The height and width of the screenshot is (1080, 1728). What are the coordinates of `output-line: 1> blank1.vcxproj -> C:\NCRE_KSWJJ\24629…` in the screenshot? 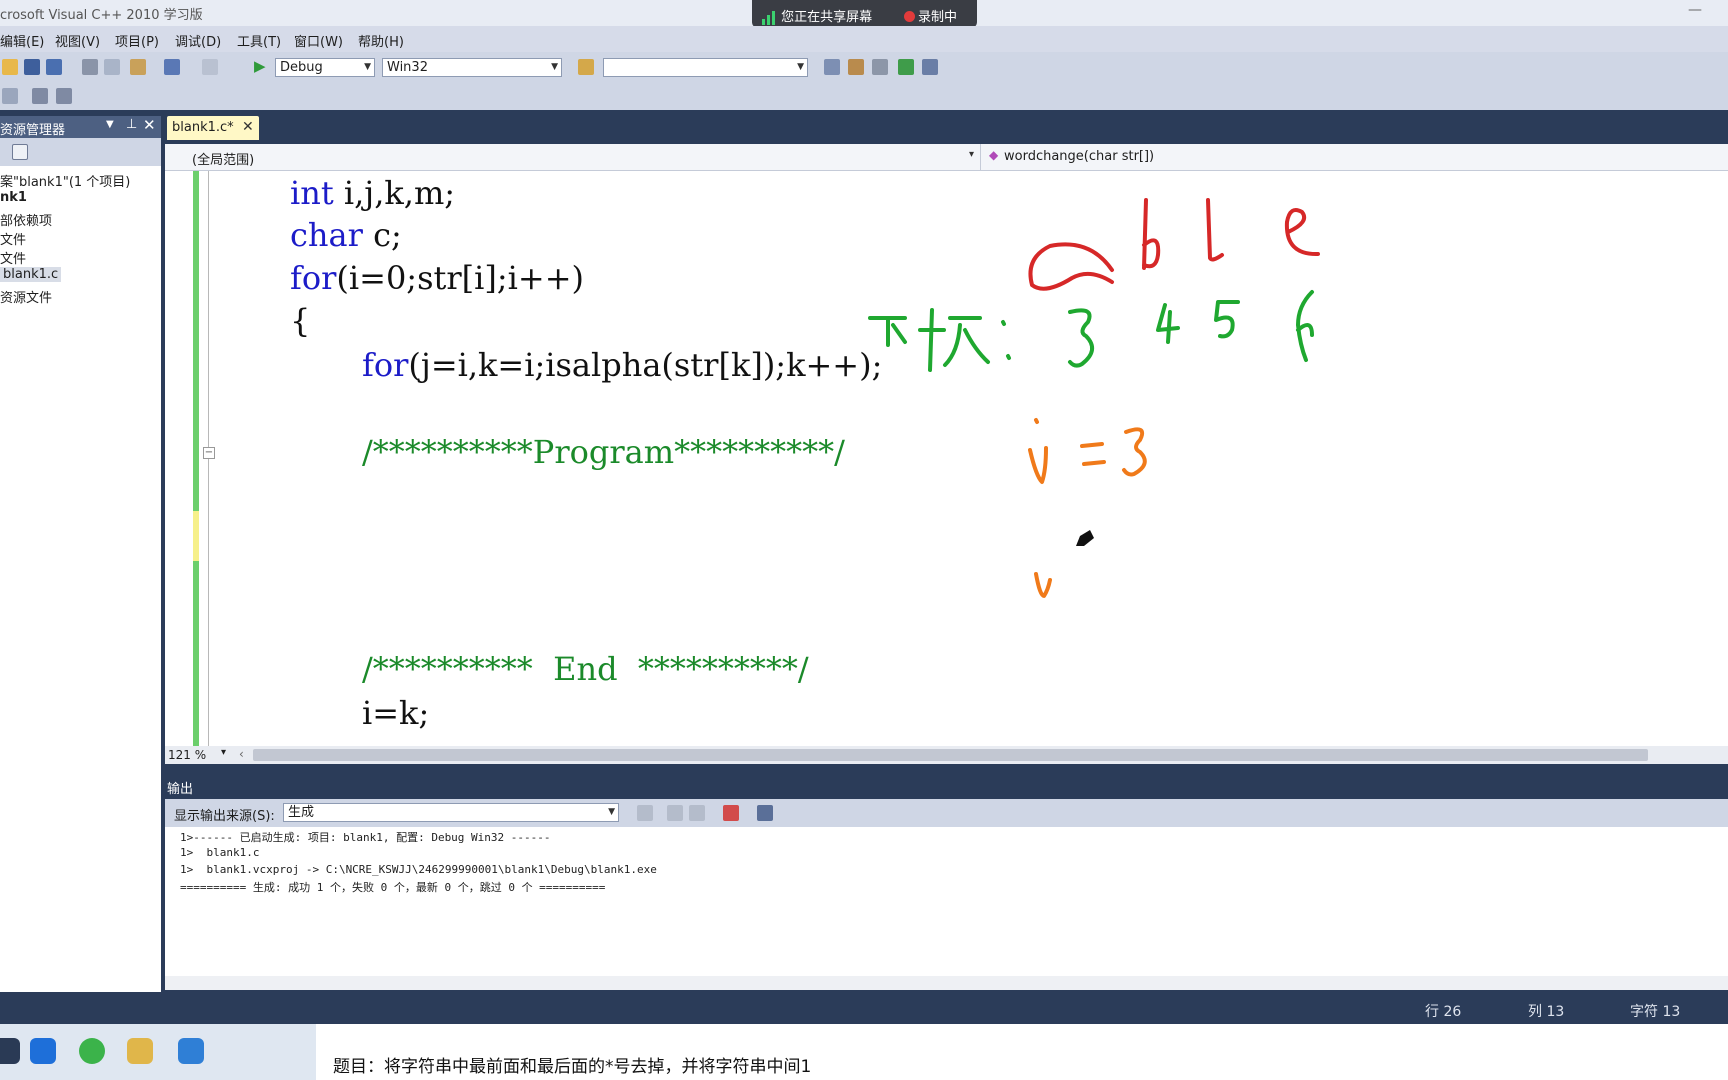 It's located at (418, 869).